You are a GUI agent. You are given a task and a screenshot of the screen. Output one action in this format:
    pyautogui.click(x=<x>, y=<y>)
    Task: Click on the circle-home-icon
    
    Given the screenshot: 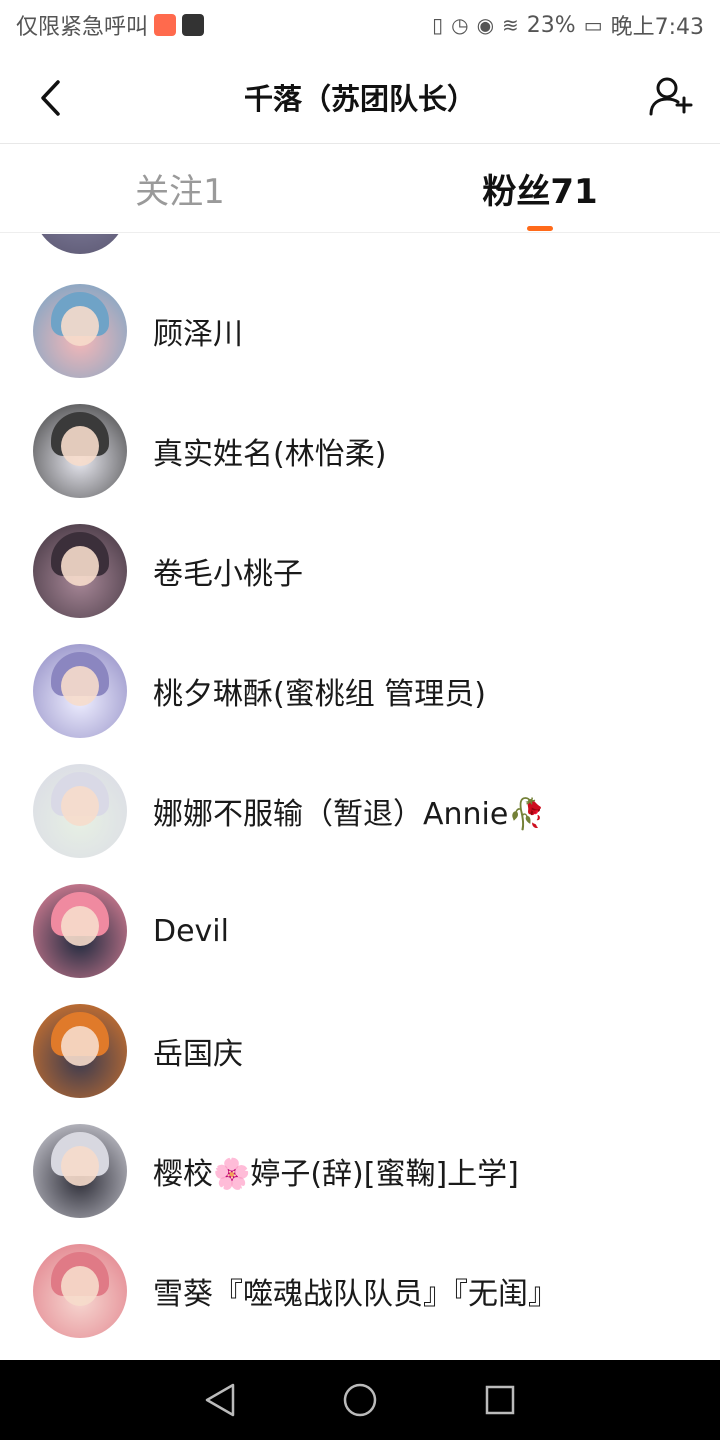 What is the action you would take?
    pyautogui.click(x=360, y=1400)
    